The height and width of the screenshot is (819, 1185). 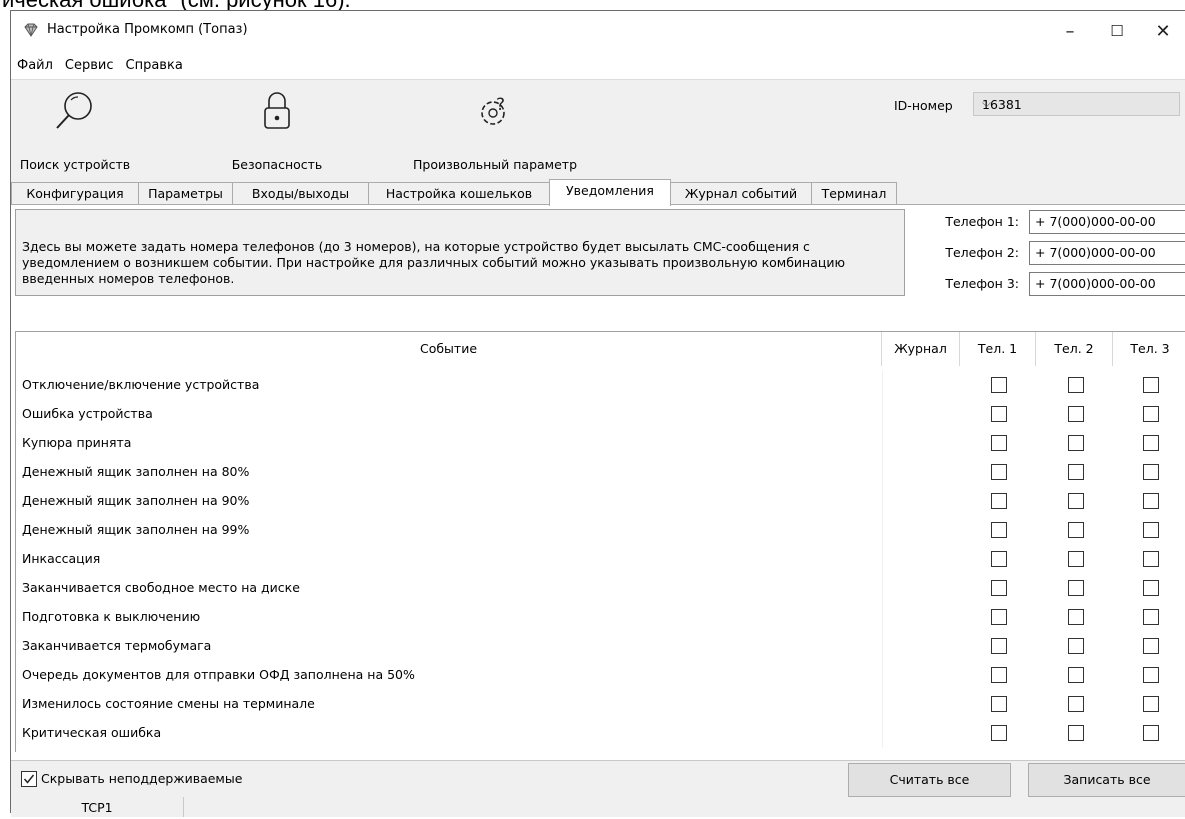 I want to click on security-label: Безопасность, so click(x=277, y=164).